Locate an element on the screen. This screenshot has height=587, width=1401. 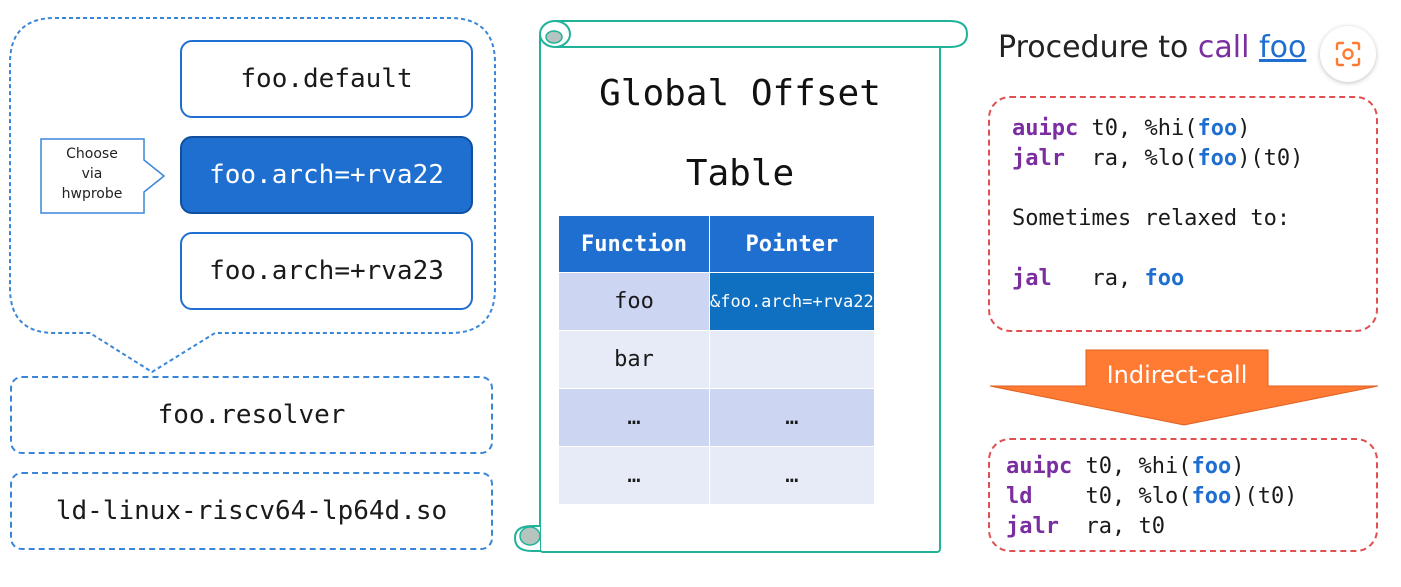
code-line: jalr ra, %lo(foo)(t0) is located at coordinates (1194, 159).